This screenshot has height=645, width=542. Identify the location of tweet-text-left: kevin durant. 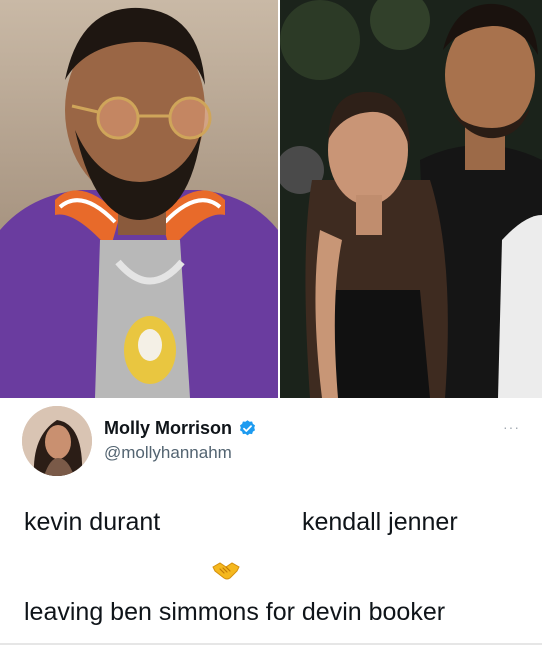
(92, 522).